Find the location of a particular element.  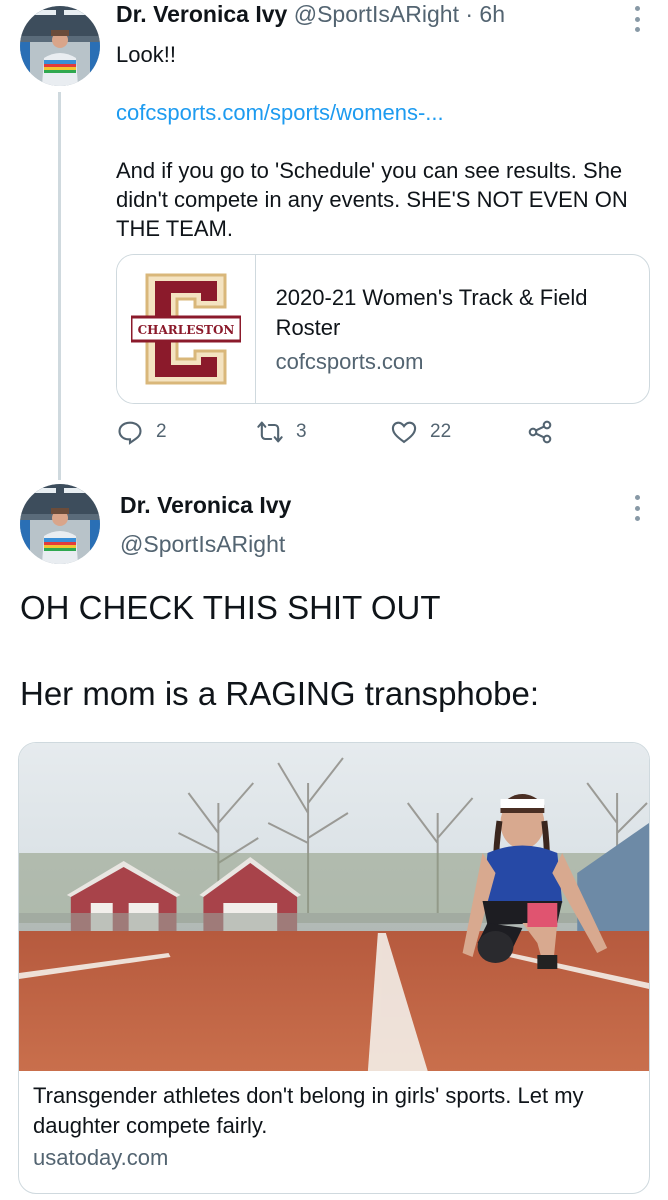

tweet-text-line: Her mom is a RAGING transphobe: is located at coordinates (280, 693).